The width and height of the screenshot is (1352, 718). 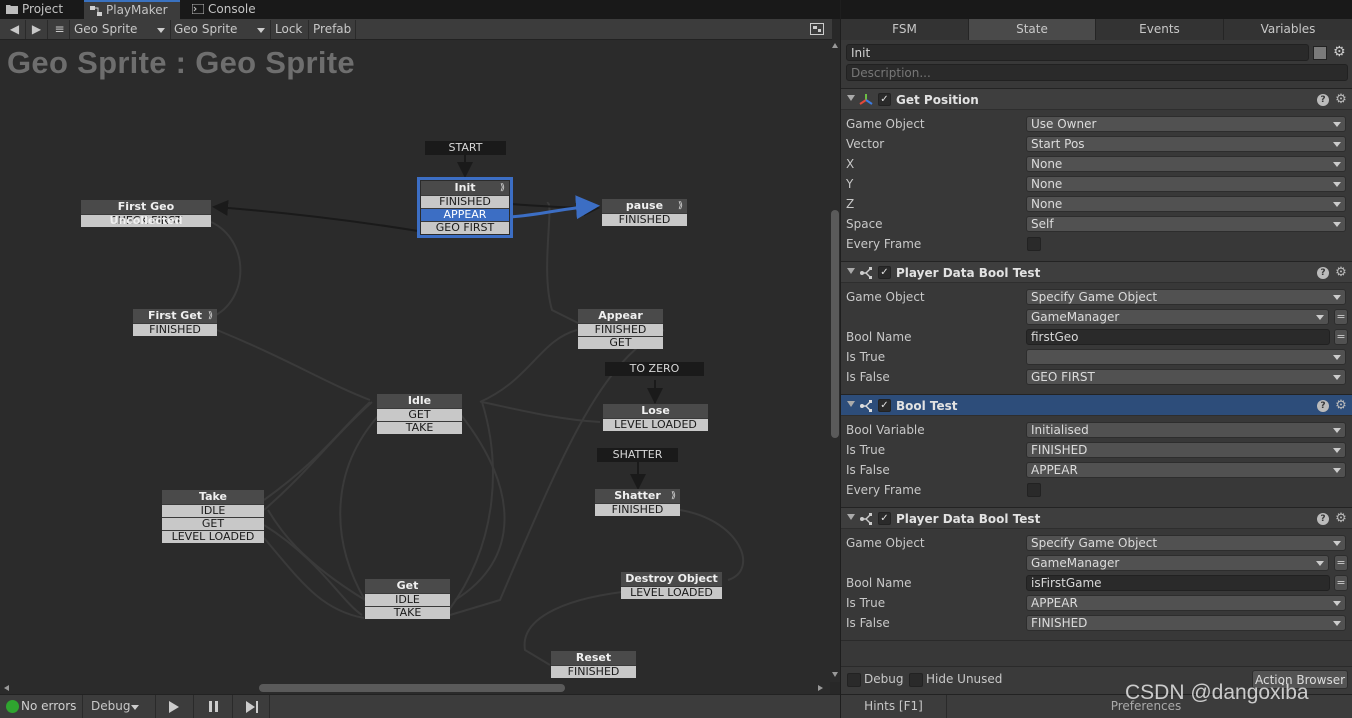 I want to click on state-get: Get IDLE TAKE, so click(x=407, y=599).